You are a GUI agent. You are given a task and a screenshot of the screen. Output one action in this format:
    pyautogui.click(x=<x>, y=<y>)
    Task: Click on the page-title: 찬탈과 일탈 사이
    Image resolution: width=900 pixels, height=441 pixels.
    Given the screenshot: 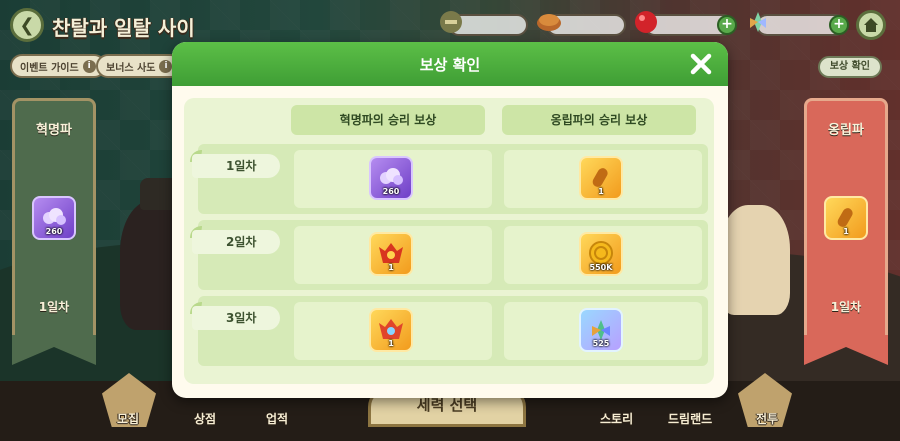 What is the action you would take?
    pyautogui.click(x=123, y=28)
    